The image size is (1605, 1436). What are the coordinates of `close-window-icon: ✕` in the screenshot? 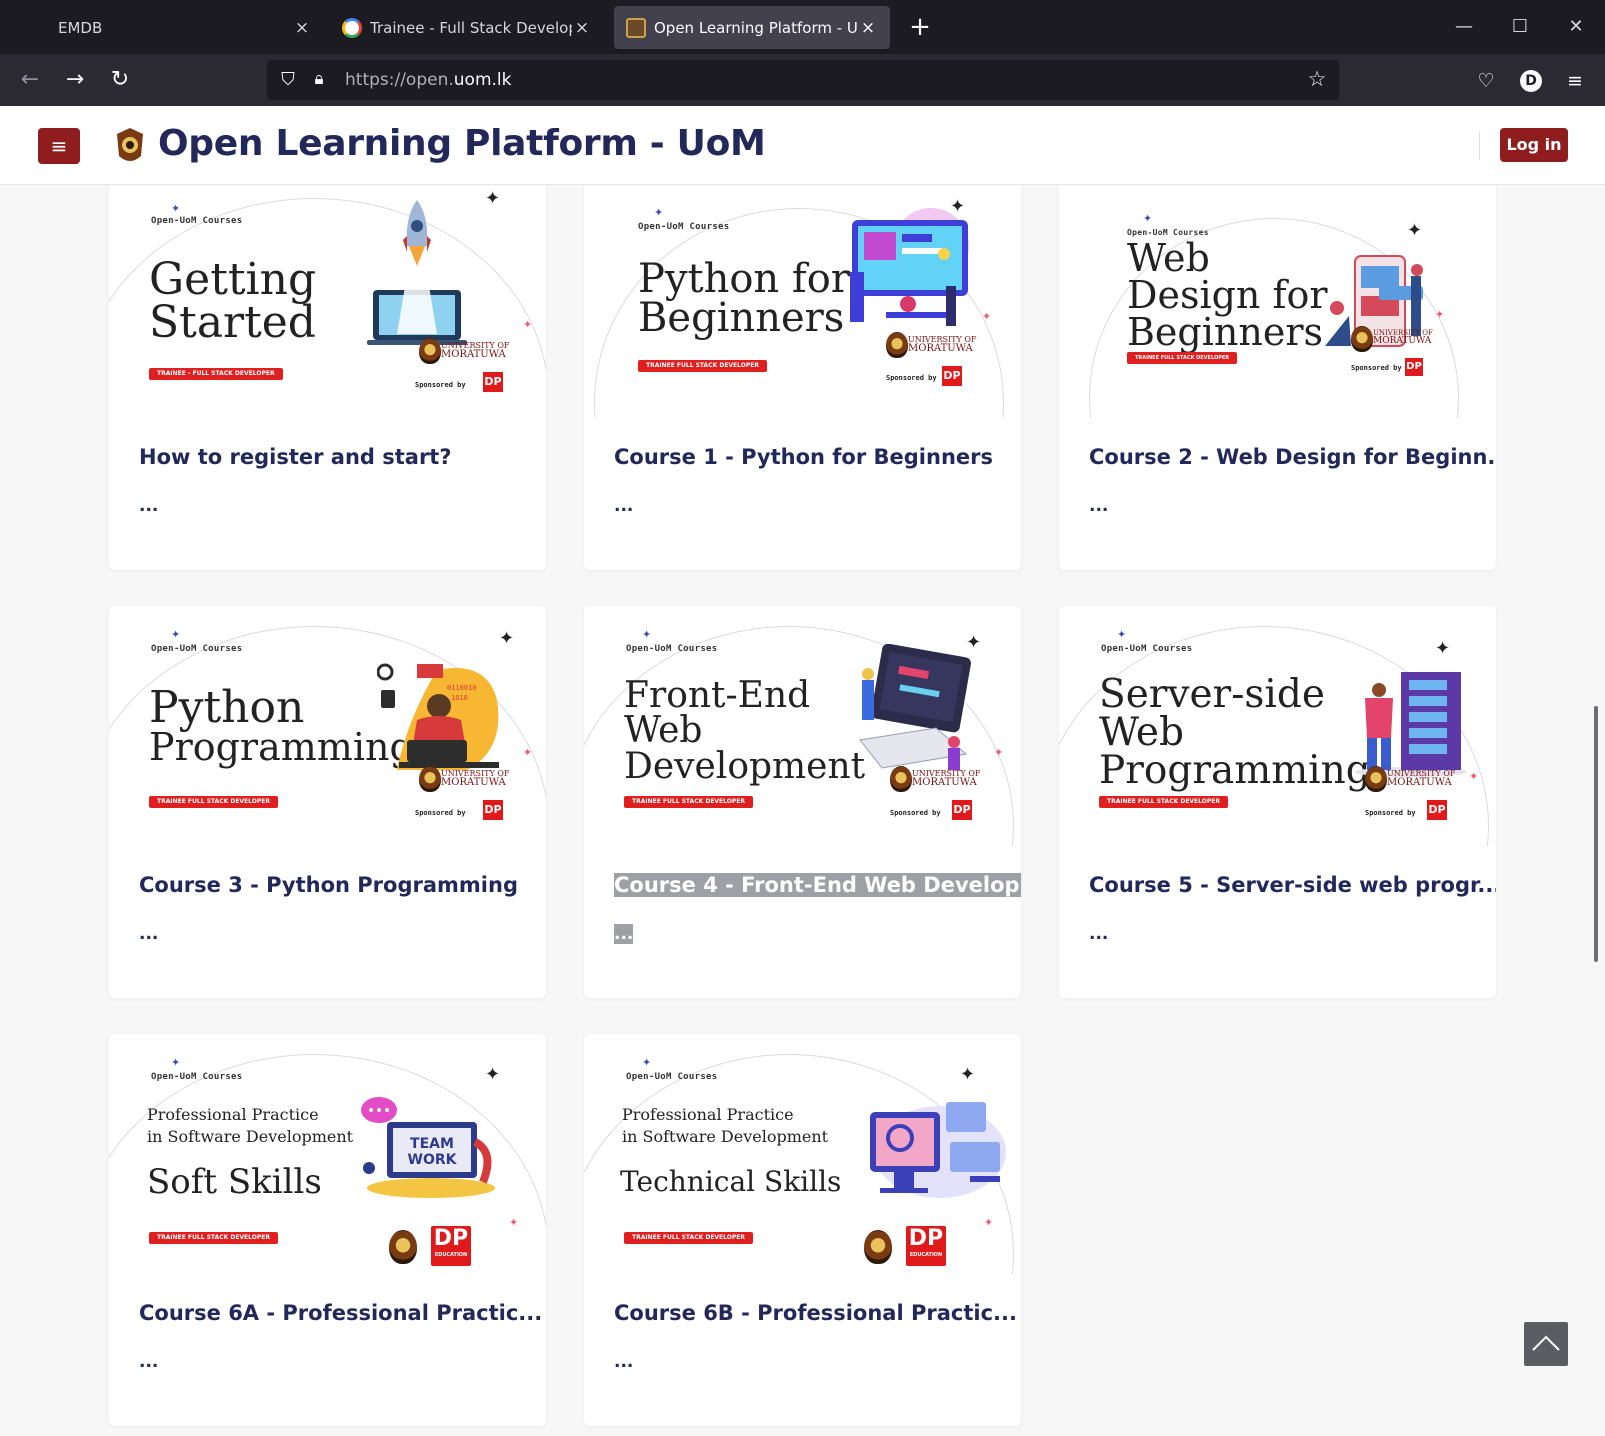 It's located at (1576, 27).